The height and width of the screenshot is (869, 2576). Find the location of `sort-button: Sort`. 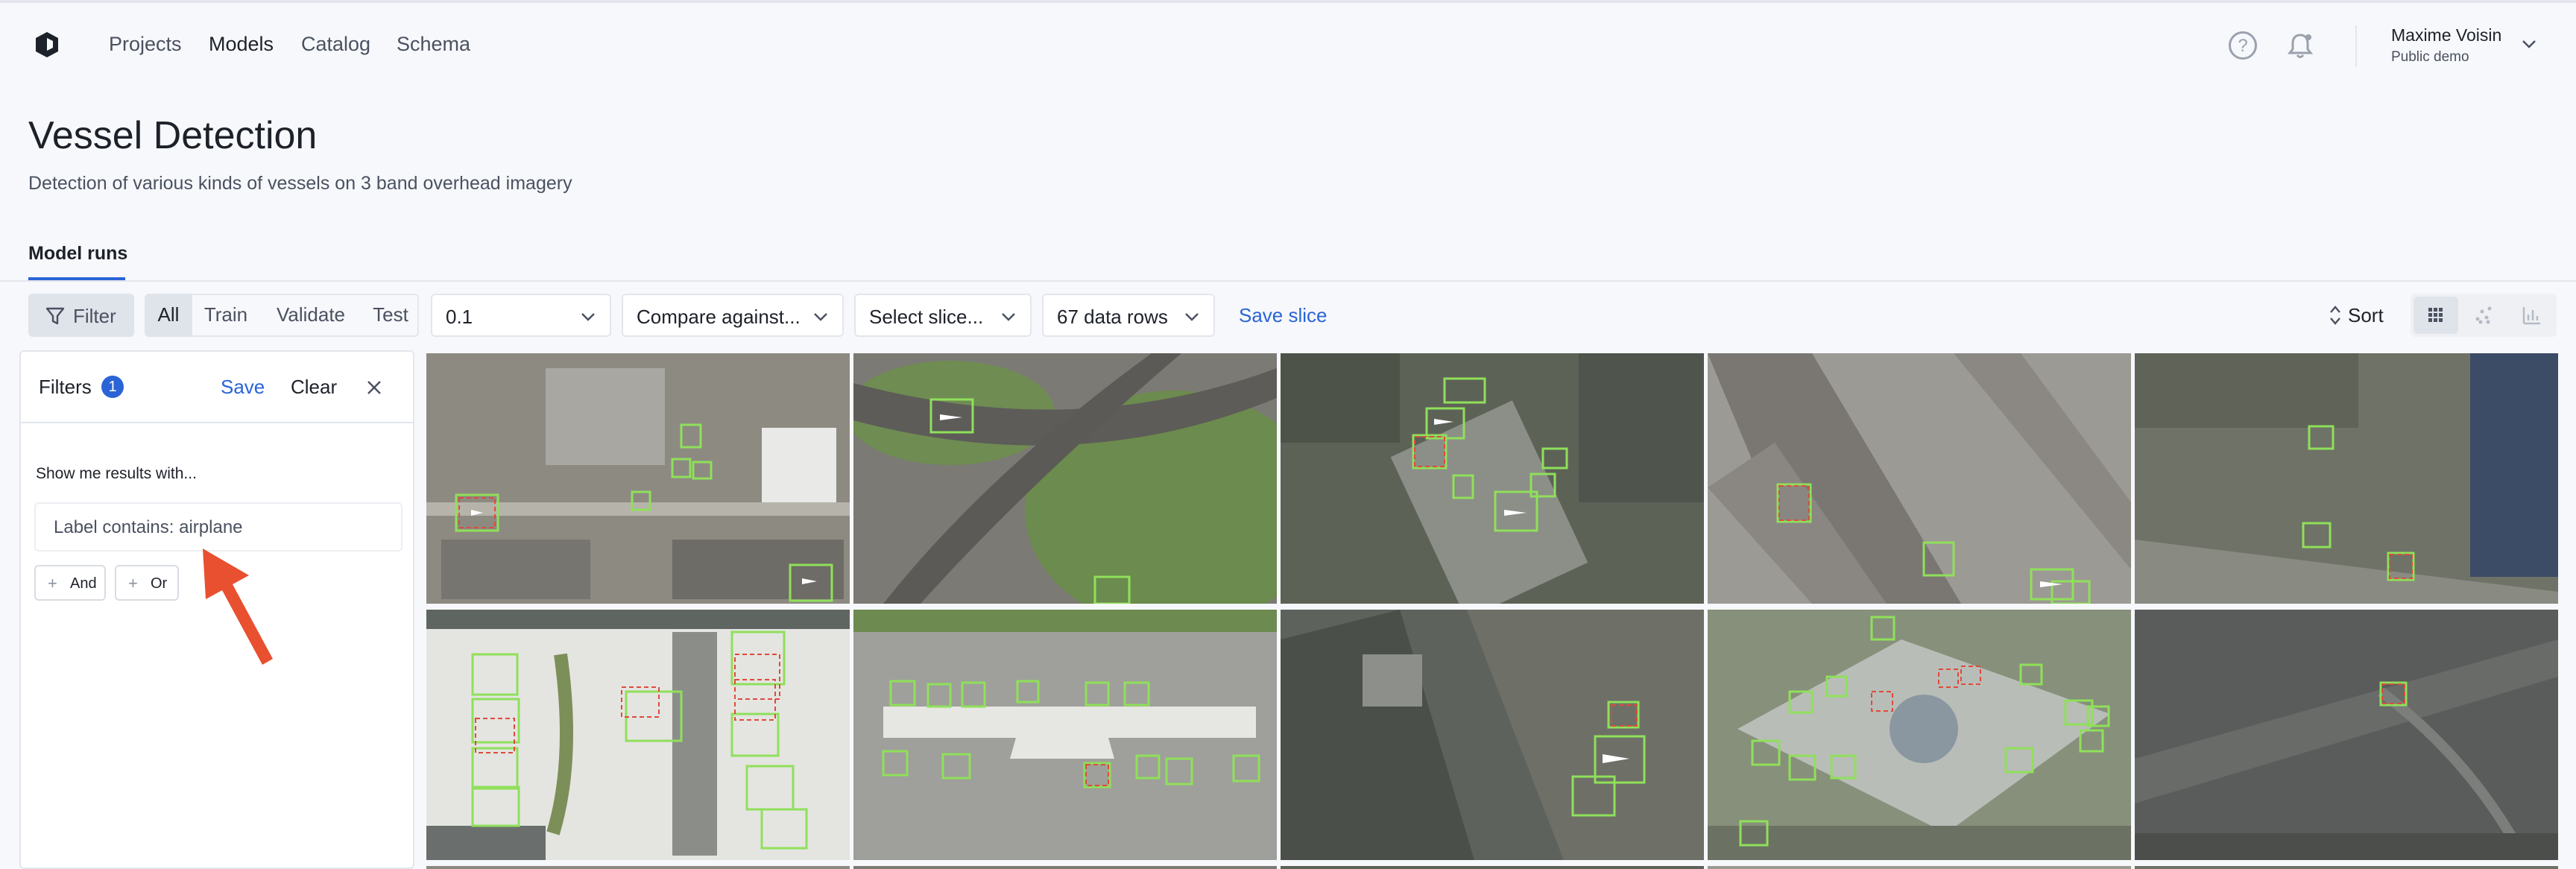

sort-button: Sort is located at coordinates (2366, 315).